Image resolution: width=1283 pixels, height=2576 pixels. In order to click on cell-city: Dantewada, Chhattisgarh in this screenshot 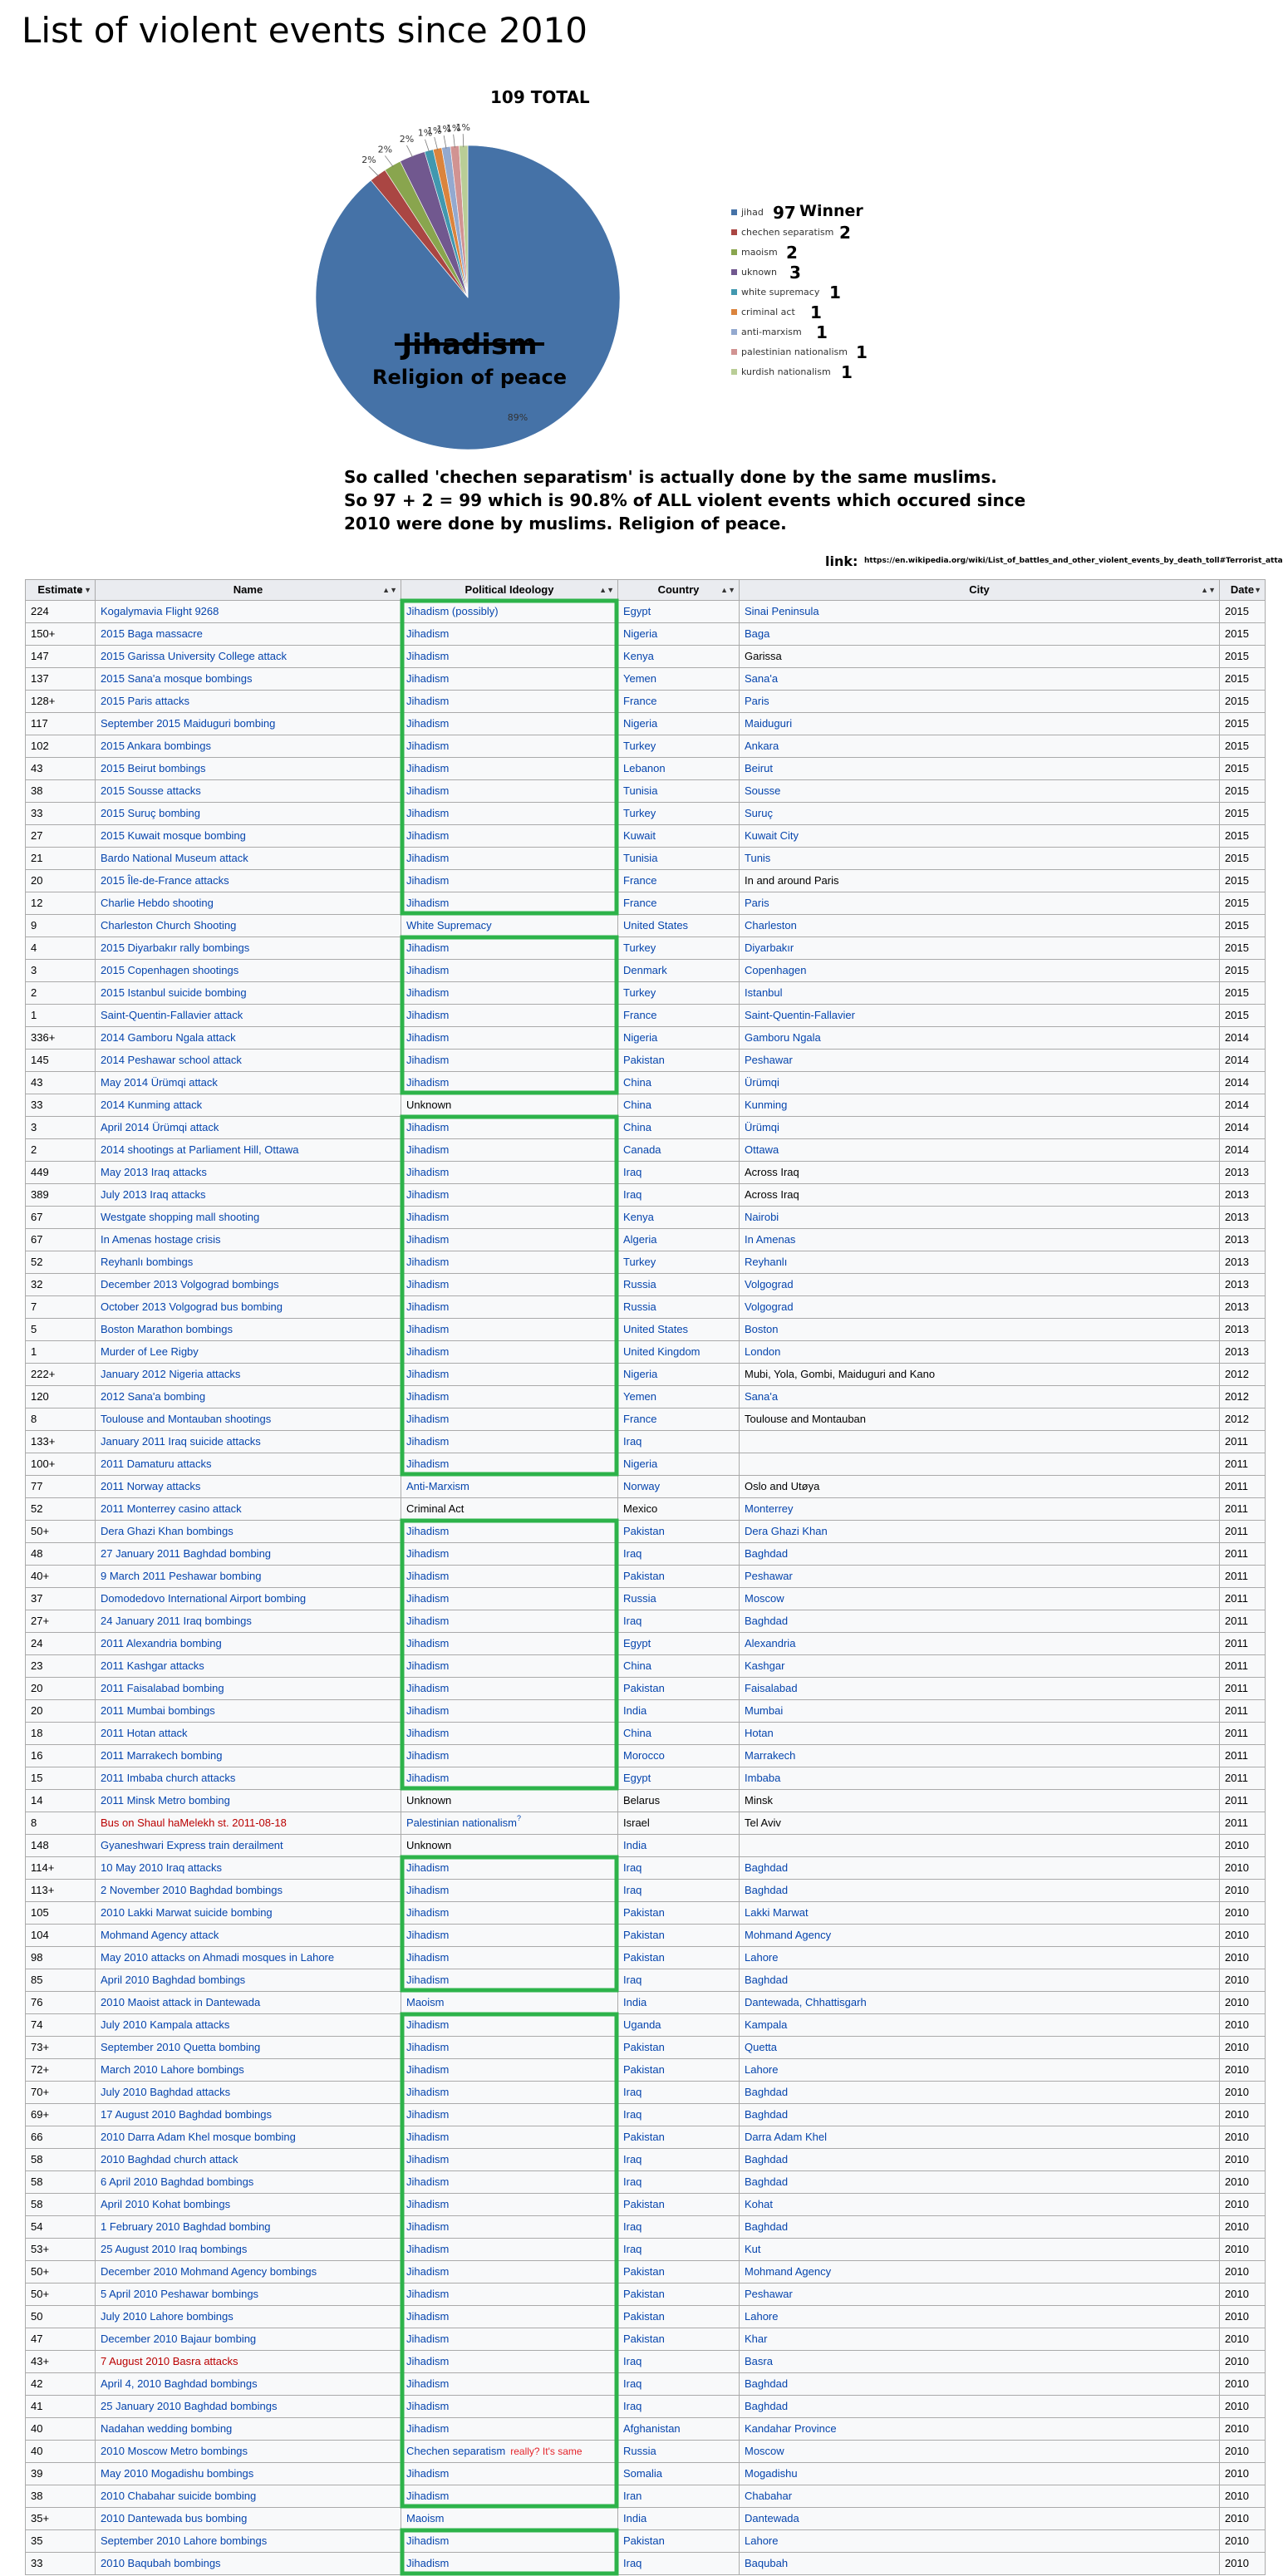, I will do `click(979, 2003)`.